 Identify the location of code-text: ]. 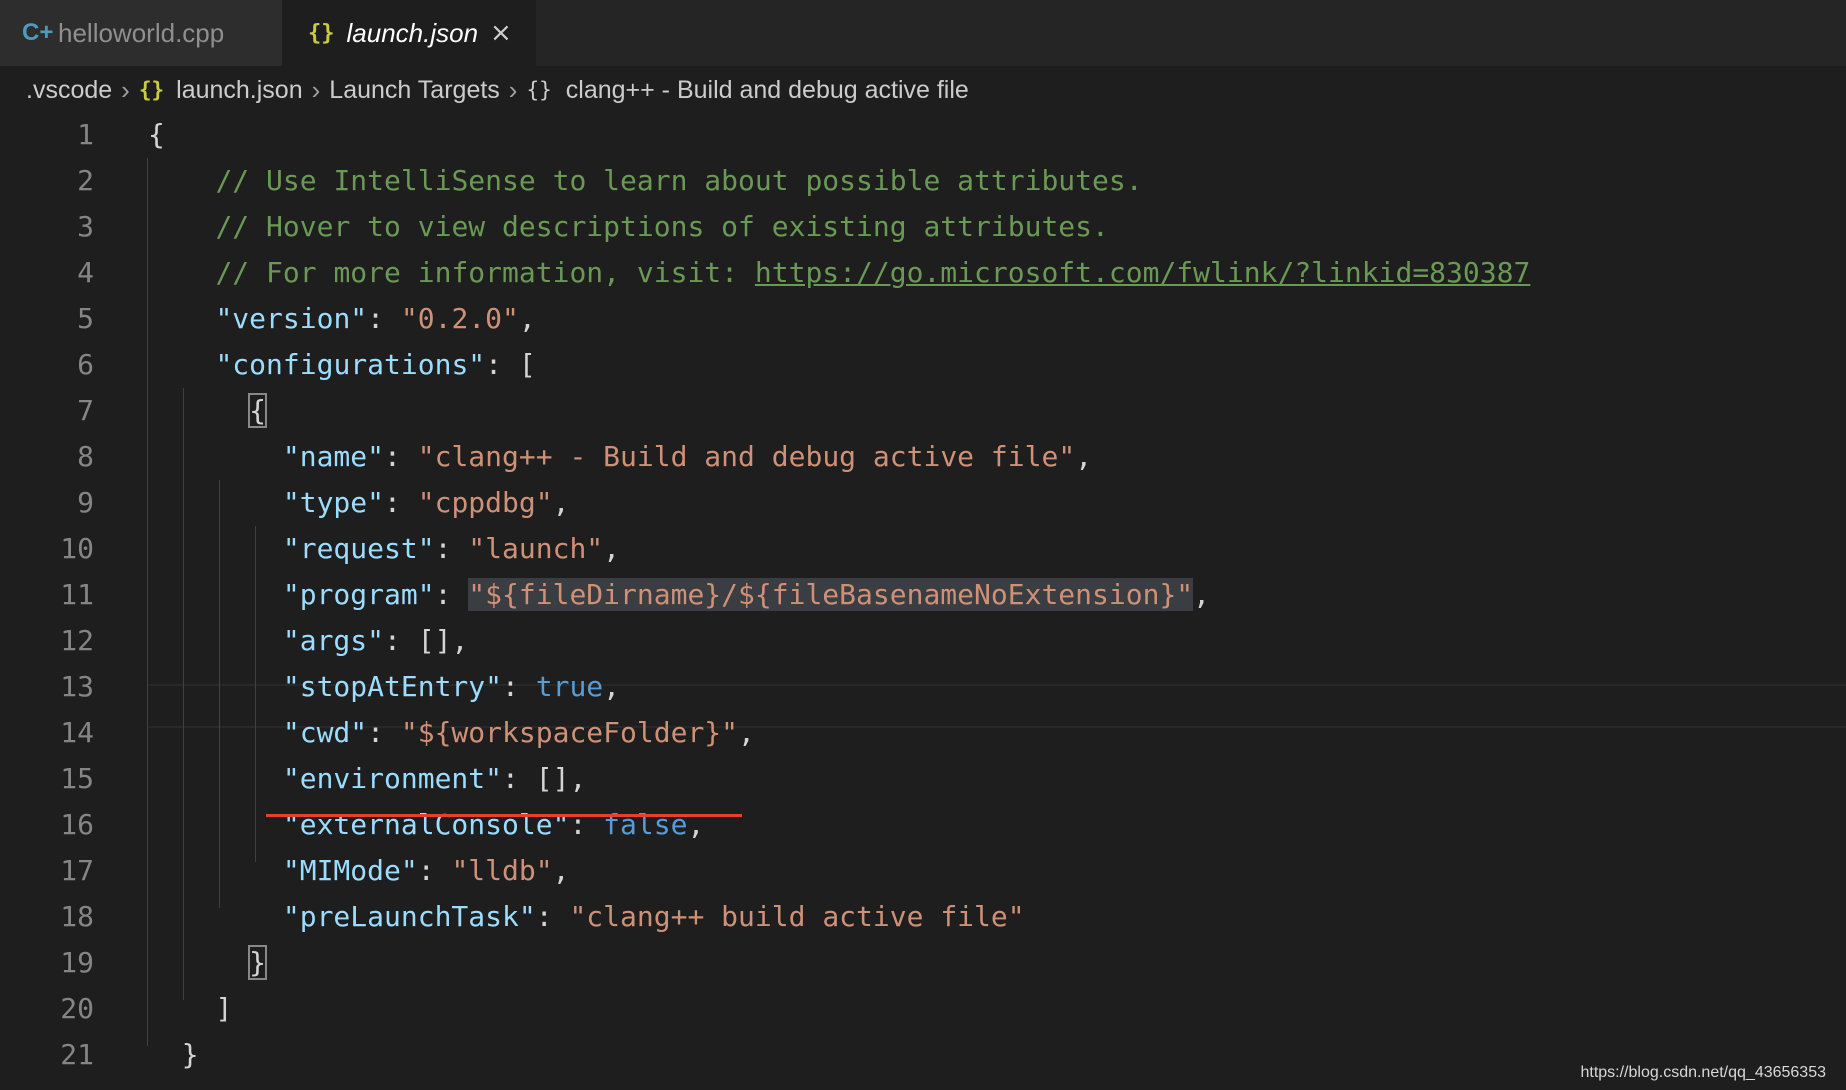
(190, 1009).